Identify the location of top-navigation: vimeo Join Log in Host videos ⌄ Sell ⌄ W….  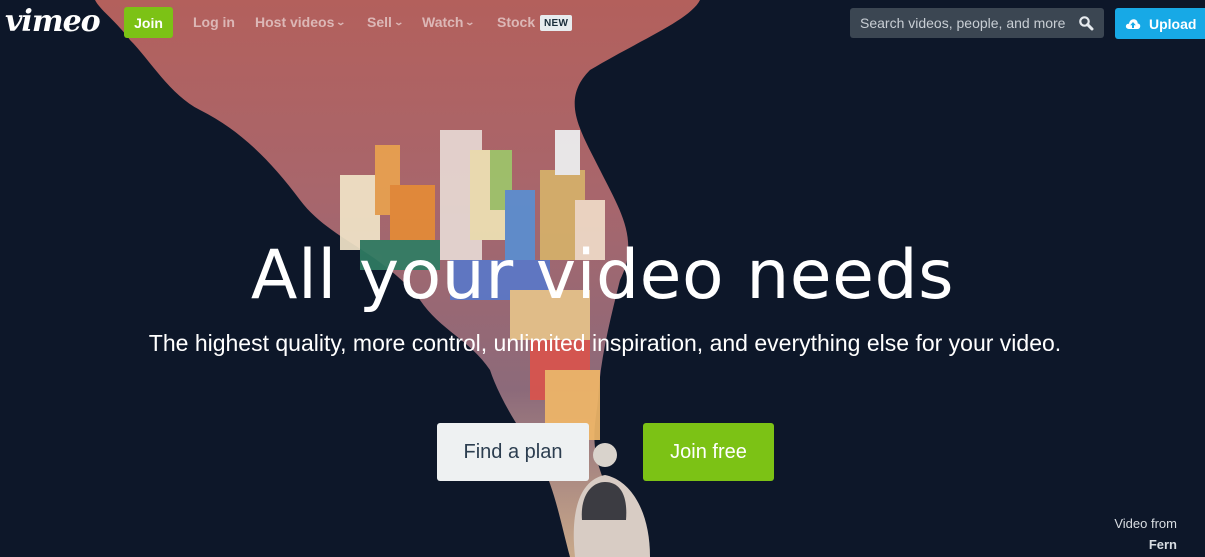
(602, 23).